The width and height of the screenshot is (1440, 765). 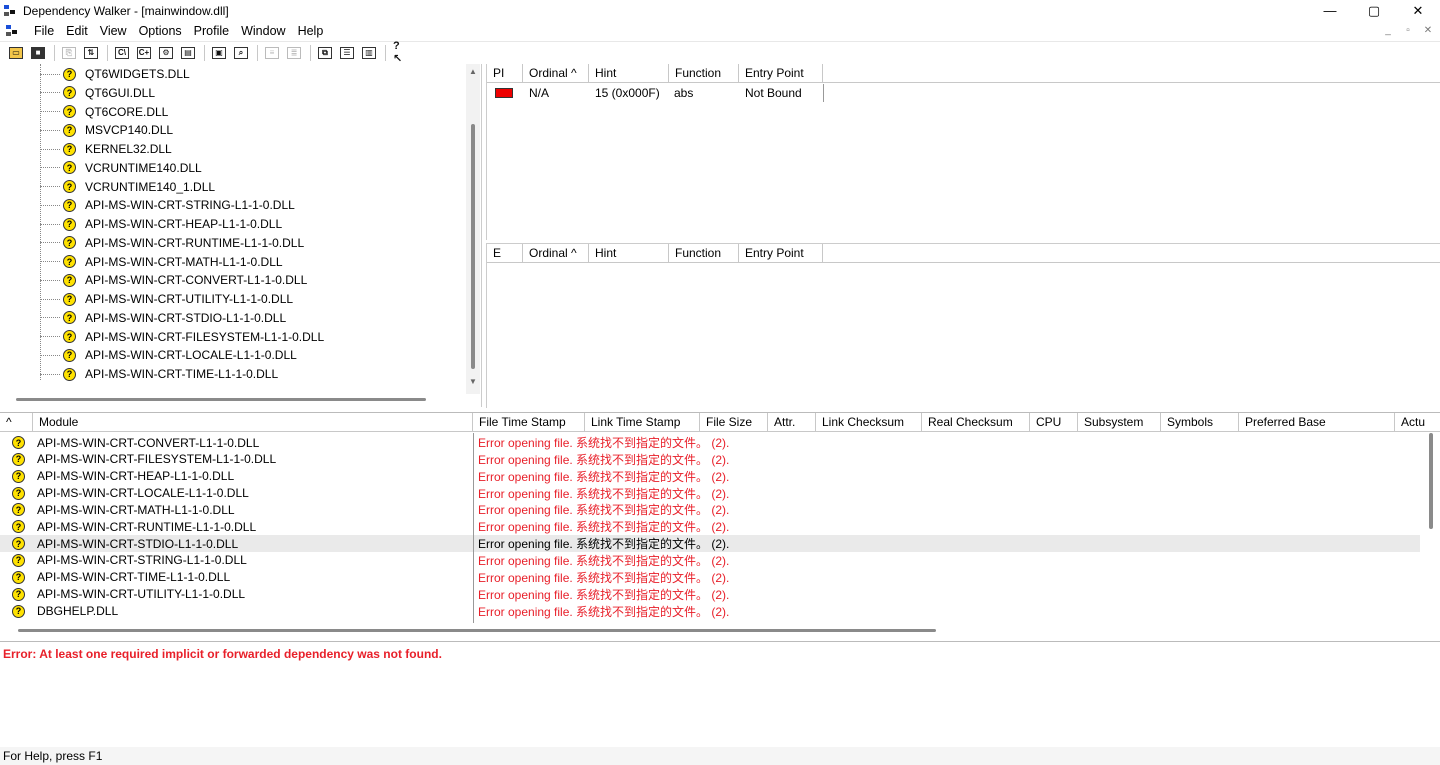 I want to click on tree-item: ? QT6GUI.DLL, so click(x=97, y=93).